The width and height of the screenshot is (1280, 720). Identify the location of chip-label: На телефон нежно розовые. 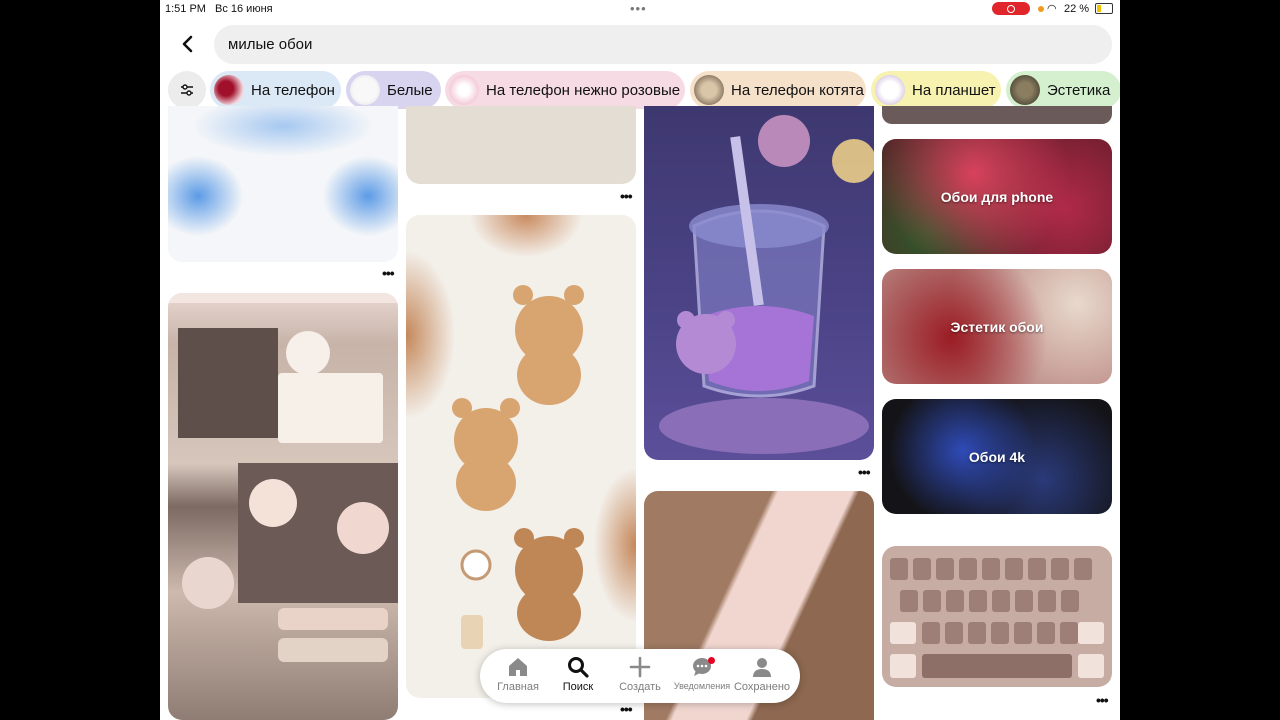
(583, 90).